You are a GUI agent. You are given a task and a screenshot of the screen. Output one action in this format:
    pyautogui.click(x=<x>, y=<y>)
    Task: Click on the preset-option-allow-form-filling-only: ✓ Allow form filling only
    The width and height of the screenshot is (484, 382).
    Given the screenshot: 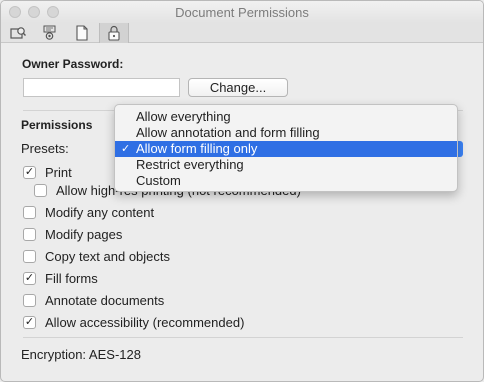 What is the action you would take?
    pyautogui.click(x=286, y=149)
    